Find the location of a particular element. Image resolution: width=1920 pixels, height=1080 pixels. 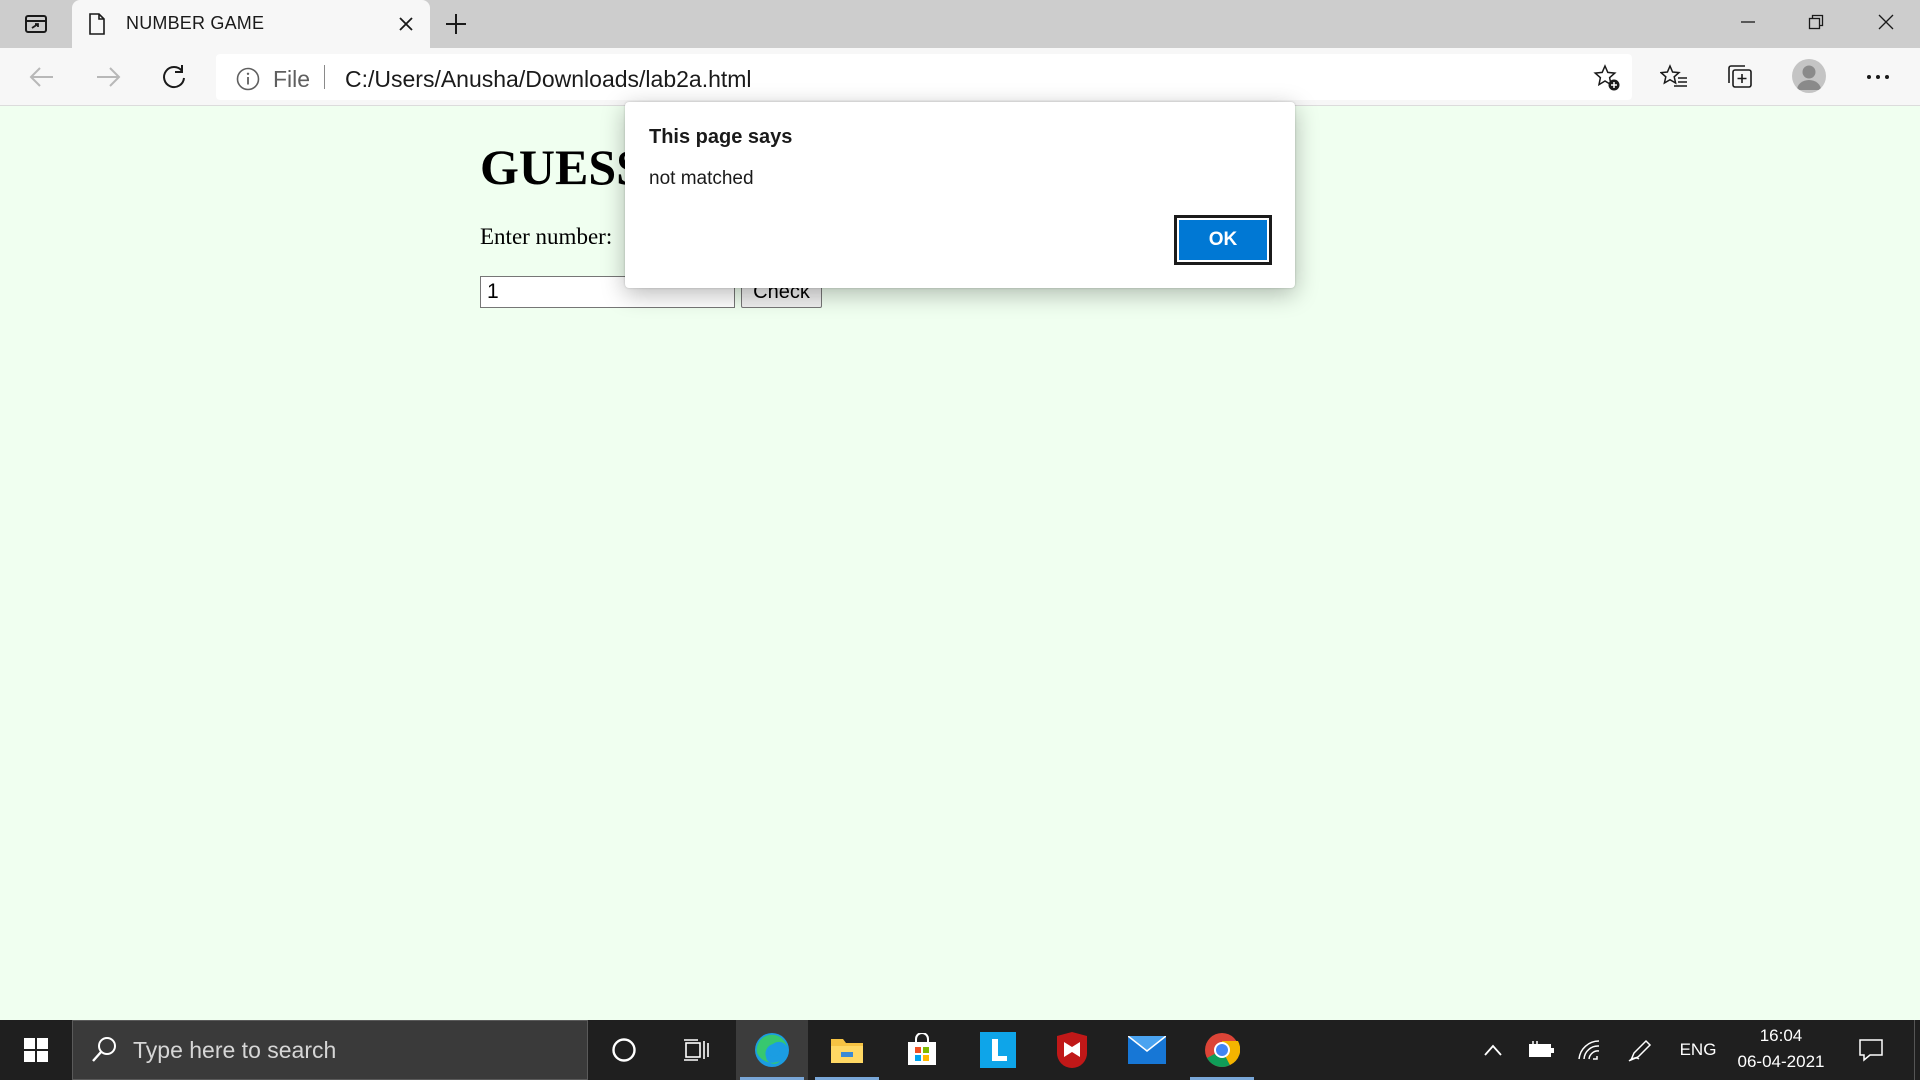

pen-icon is located at coordinates (1640, 1050).